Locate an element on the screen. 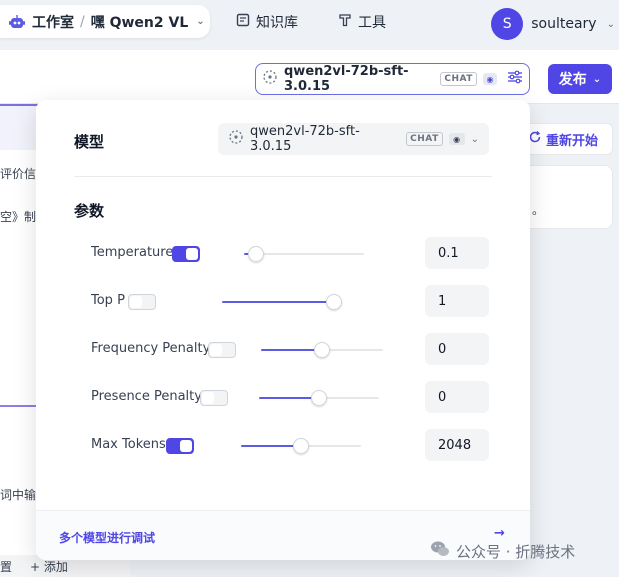  multi-model-debug-link: 多个模型进行调试 is located at coordinates (107, 537).